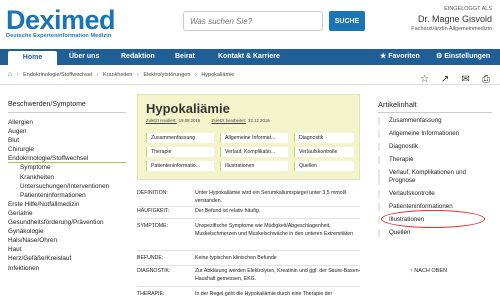 This screenshot has height=300, width=500. I want to click on breadcrumb-item: Elektrolytstörungen, so click(166, 75).